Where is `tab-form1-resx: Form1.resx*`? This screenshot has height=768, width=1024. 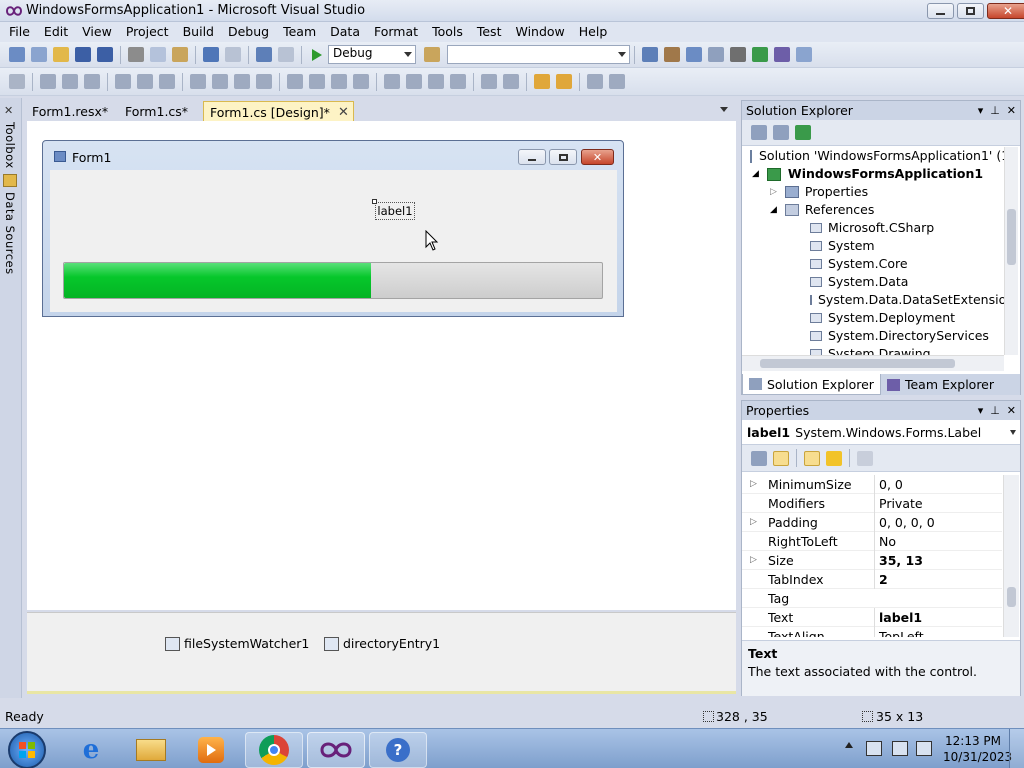 tab-form1-resx: Form1.resx* is located at coordinates (70, 111).